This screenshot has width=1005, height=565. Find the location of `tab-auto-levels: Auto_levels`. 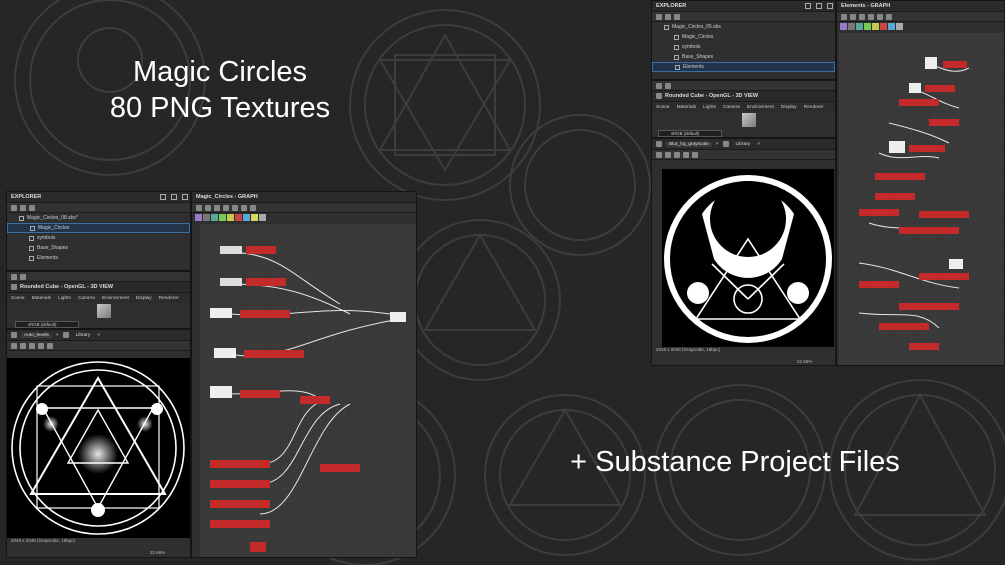

tab-auto-levels: Auto_levels is located at coordinates (36, 335).